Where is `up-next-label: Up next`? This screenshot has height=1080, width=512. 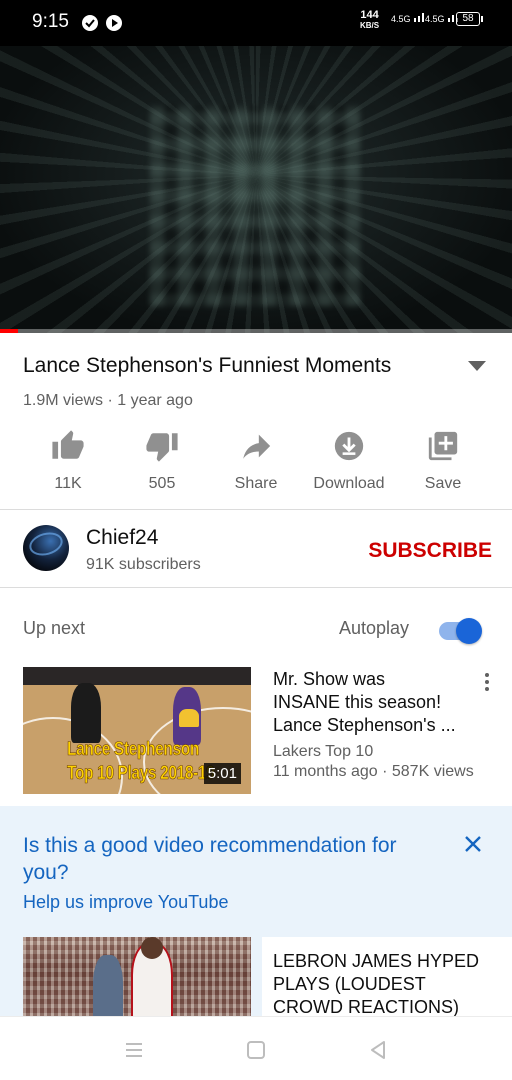 up-next-label: Up next is located at coordinates (54, 628).